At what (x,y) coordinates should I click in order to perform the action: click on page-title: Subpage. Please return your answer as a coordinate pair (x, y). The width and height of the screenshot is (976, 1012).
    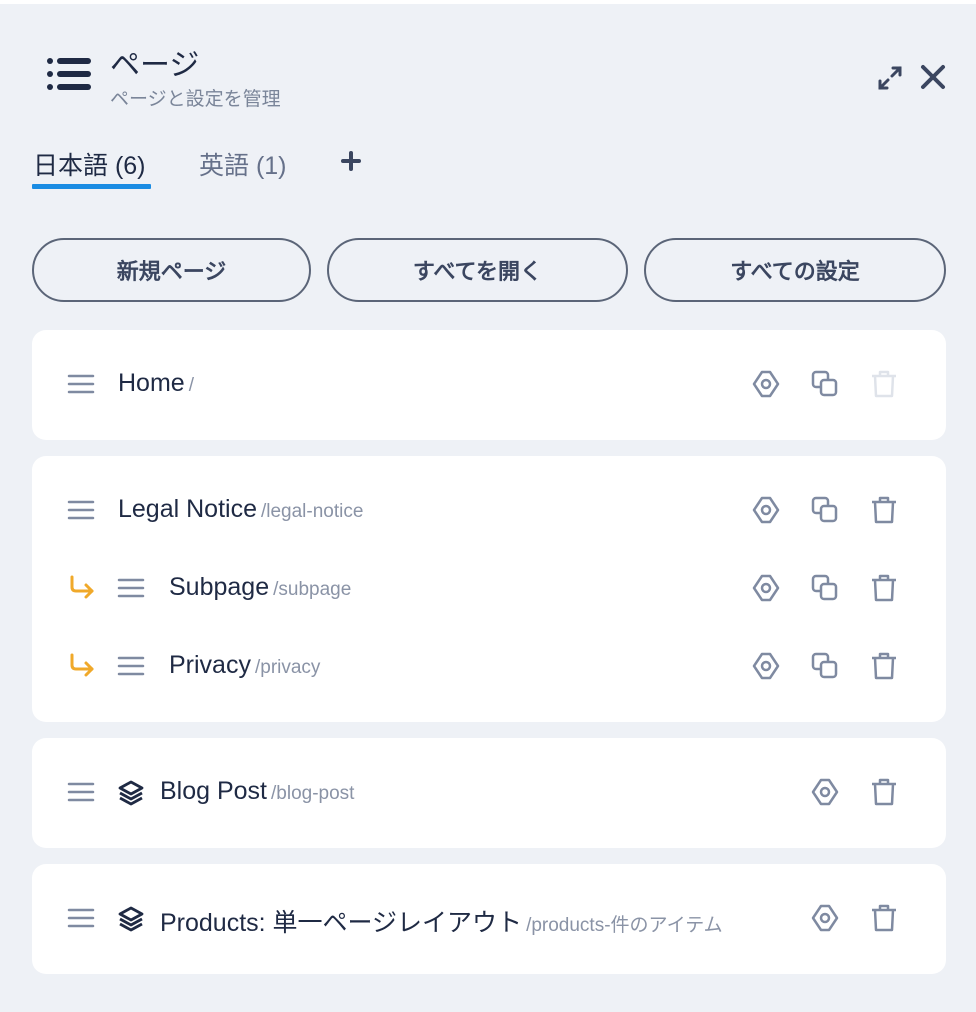
    Looking at the image, I should click on (219, 587).